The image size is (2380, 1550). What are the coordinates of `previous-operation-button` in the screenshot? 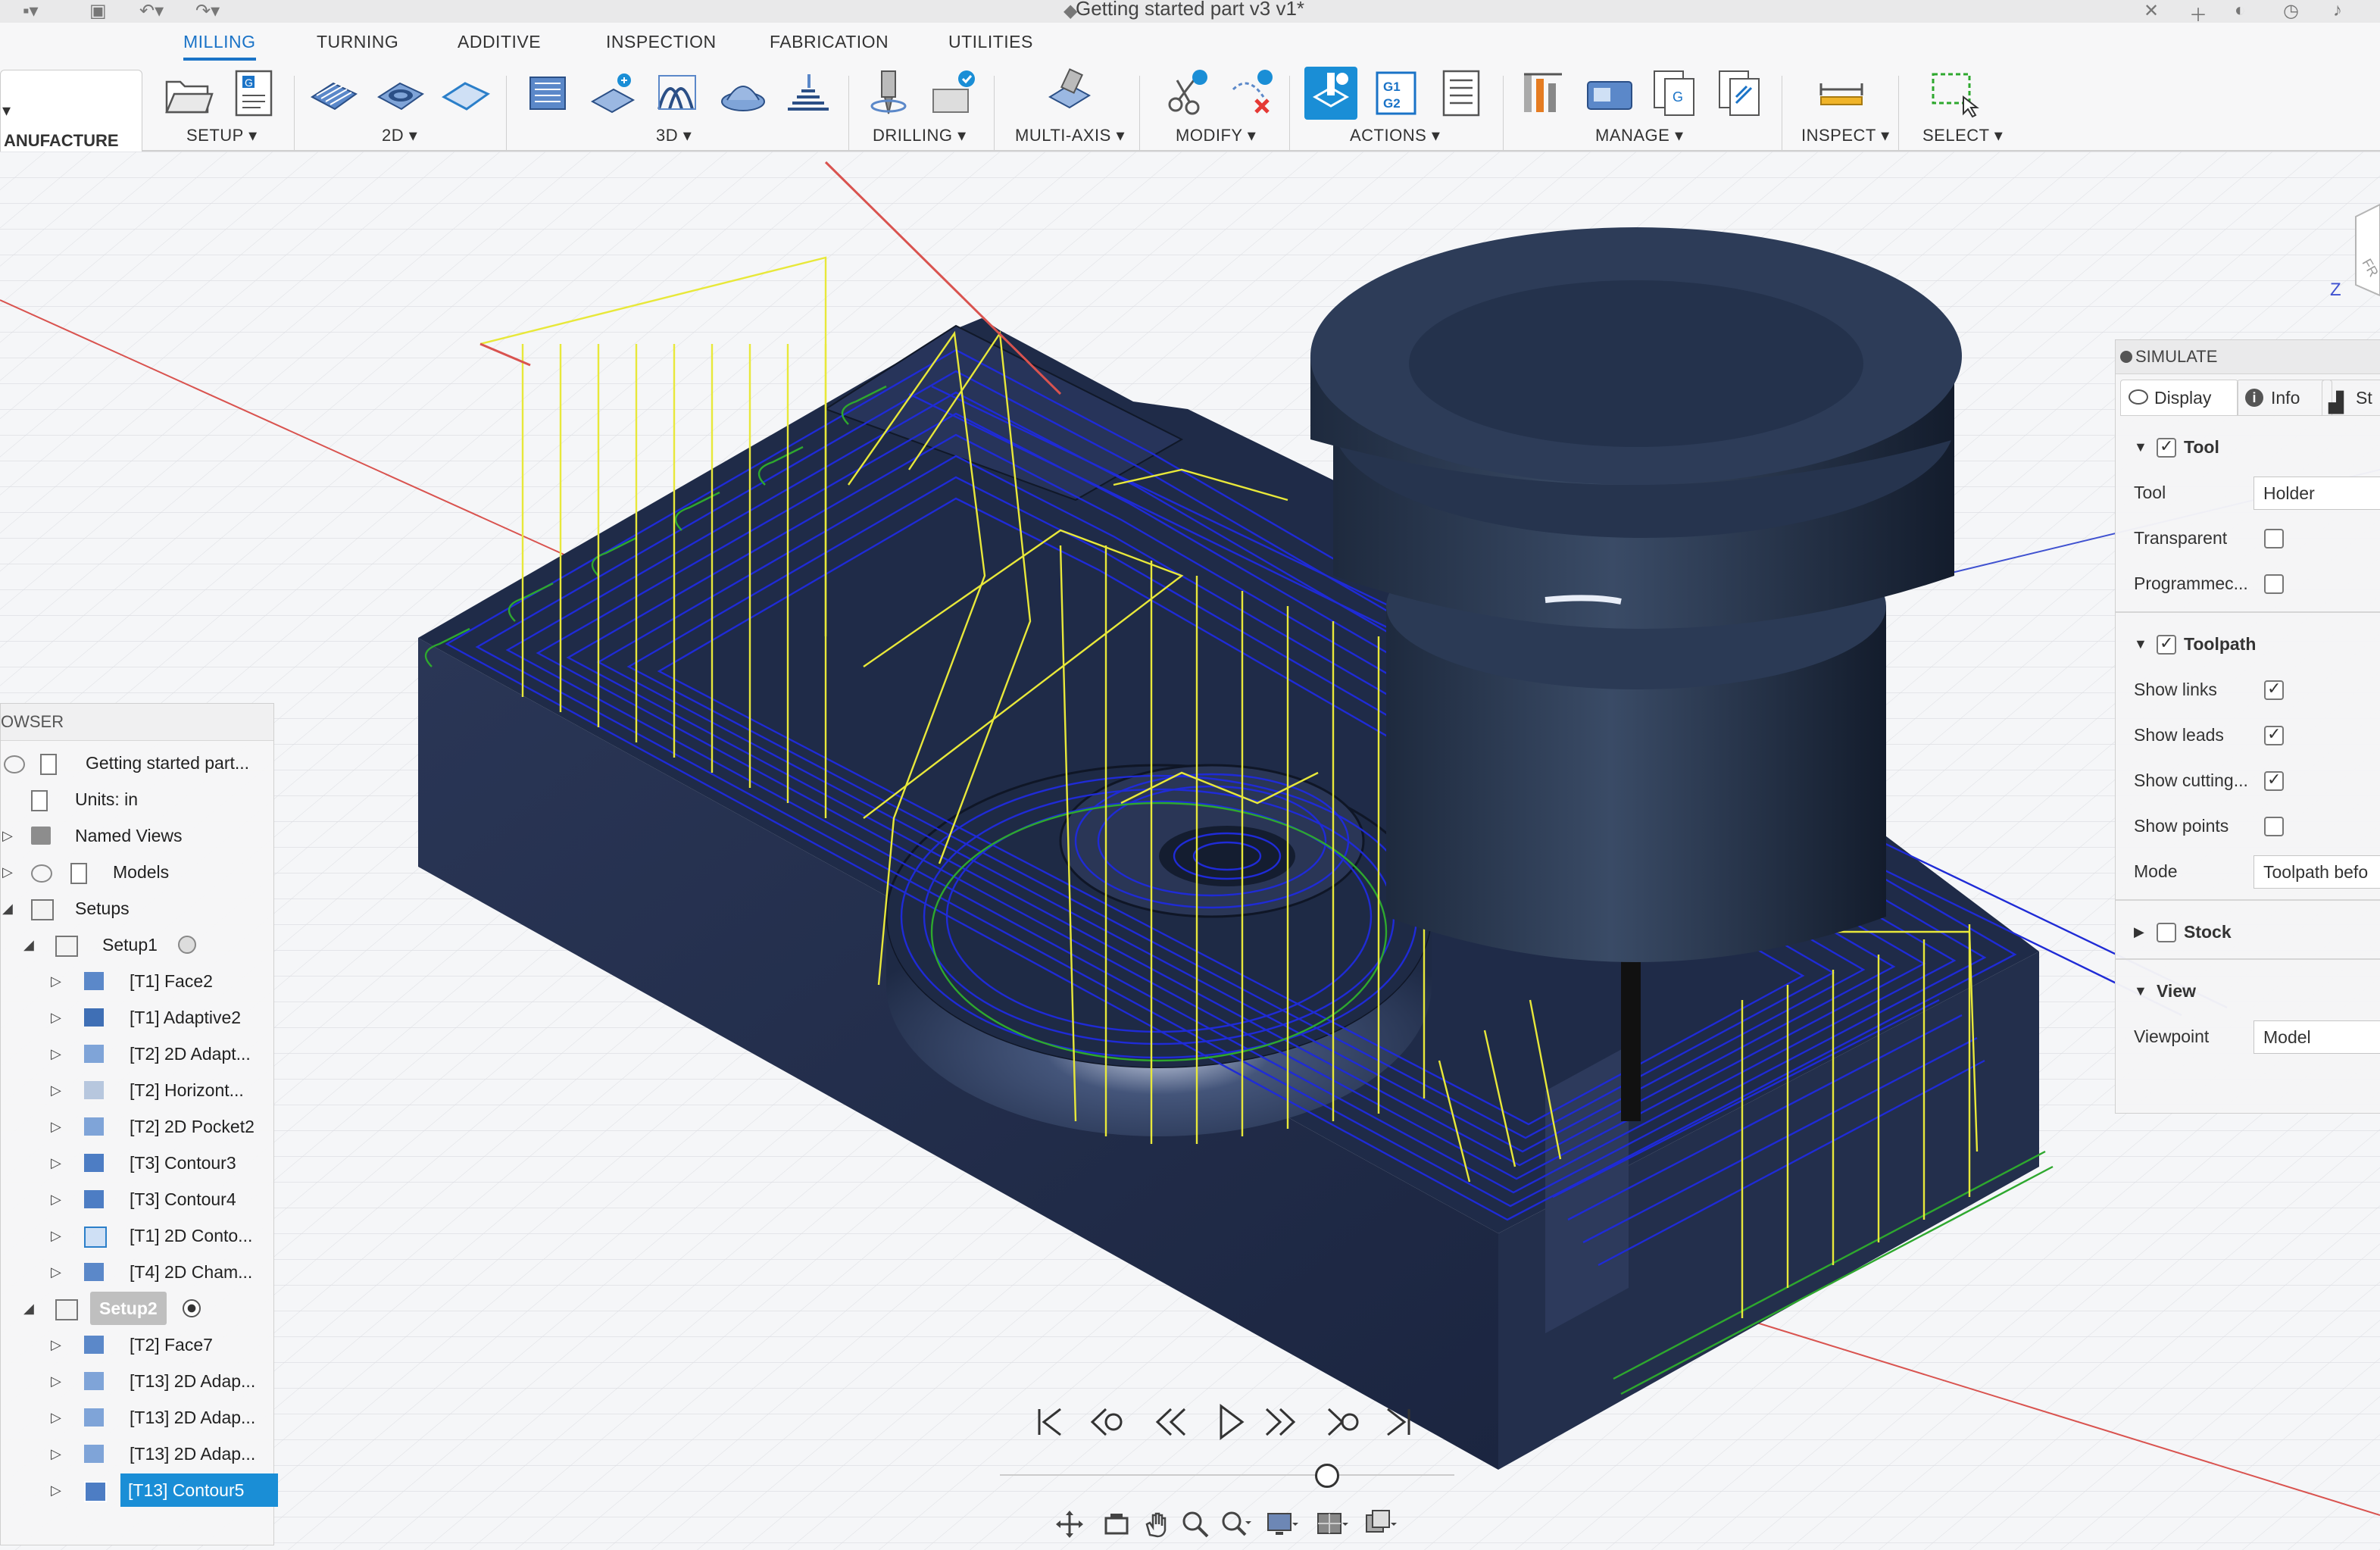 It's located at (1105, 1422).